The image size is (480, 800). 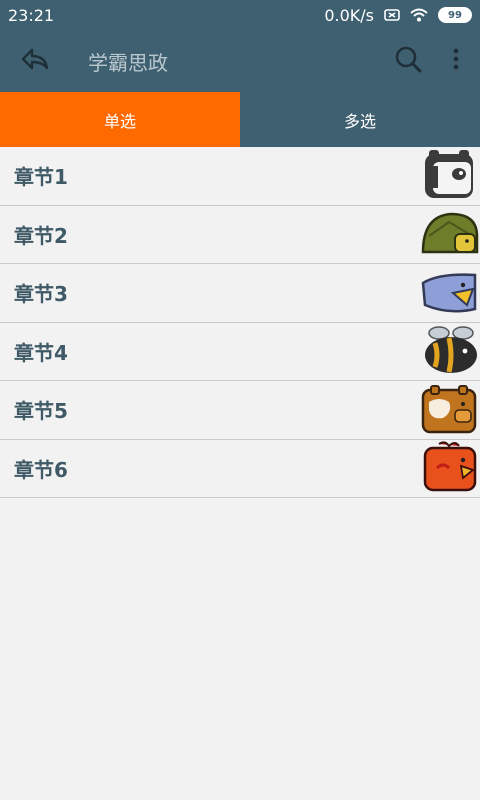 What do you see at coordinates (240, 176) in the screenshot?
I see `list-item: 章节1` at bounding box center [240, 176].